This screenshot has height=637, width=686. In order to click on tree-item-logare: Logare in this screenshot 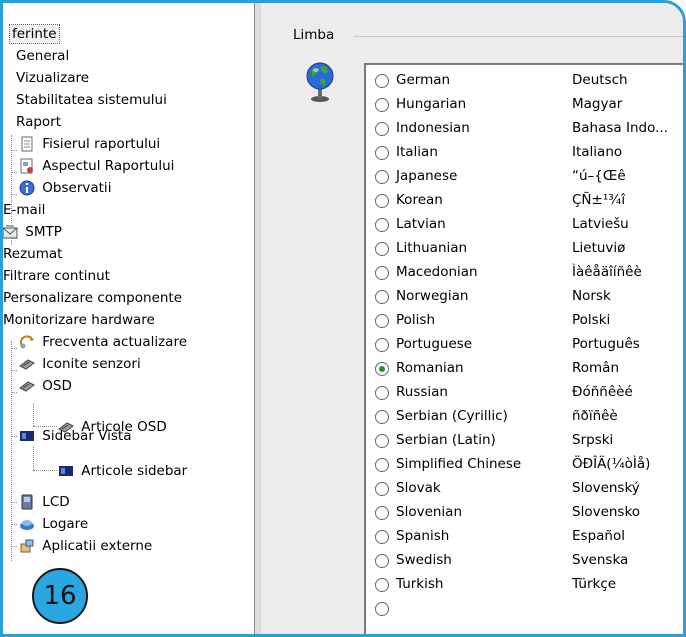, I will do `click(53, 524)`.